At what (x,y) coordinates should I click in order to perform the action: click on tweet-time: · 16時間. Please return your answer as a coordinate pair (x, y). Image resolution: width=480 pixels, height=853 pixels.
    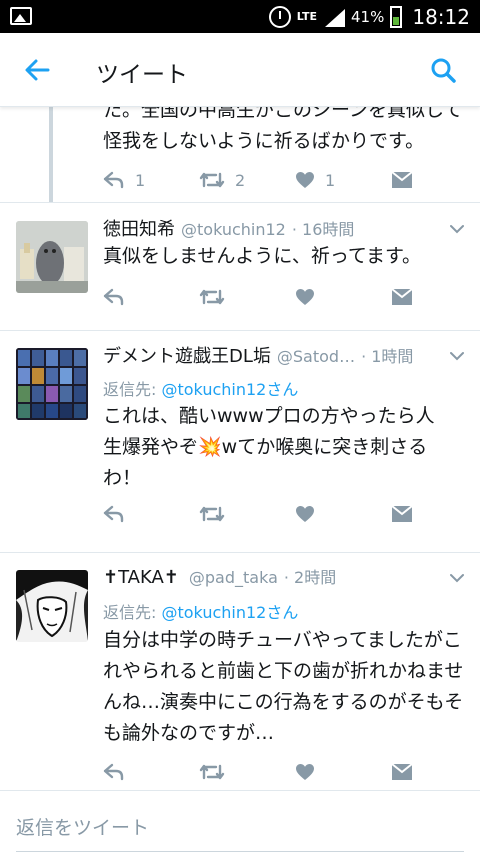
    Looking at the image, I should click on (323, 229).